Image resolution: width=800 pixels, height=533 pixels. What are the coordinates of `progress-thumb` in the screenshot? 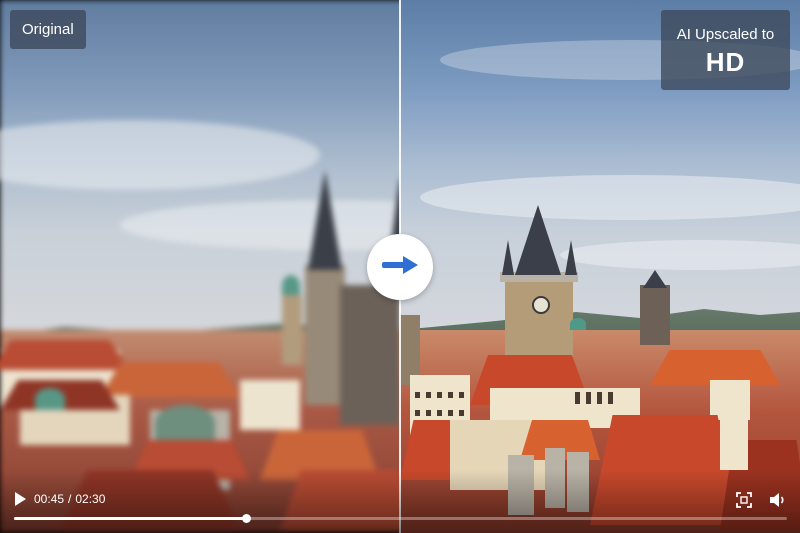 It's located at (246, 518).